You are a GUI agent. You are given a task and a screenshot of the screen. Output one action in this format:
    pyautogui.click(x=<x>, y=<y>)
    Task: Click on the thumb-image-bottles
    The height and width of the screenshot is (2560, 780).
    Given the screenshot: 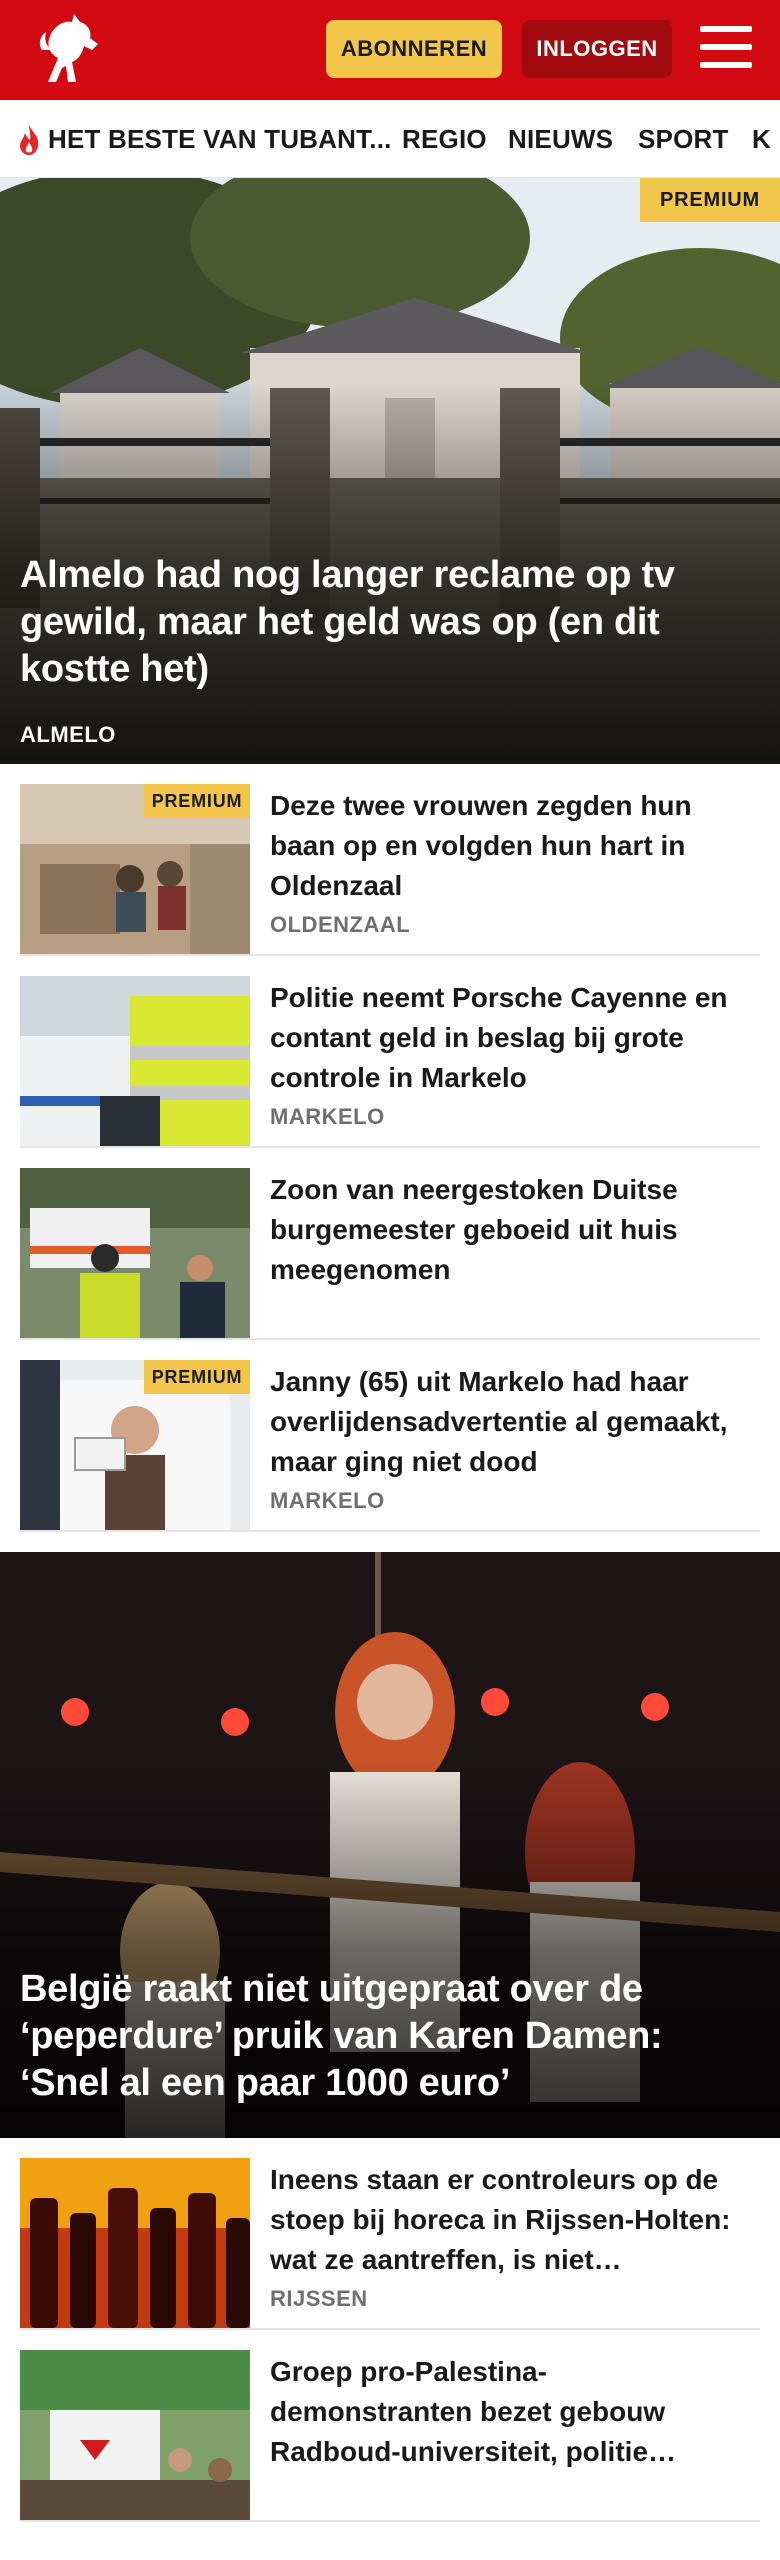 What is the action you would take?
    pyautogui.click(x=135, y=2243)
    